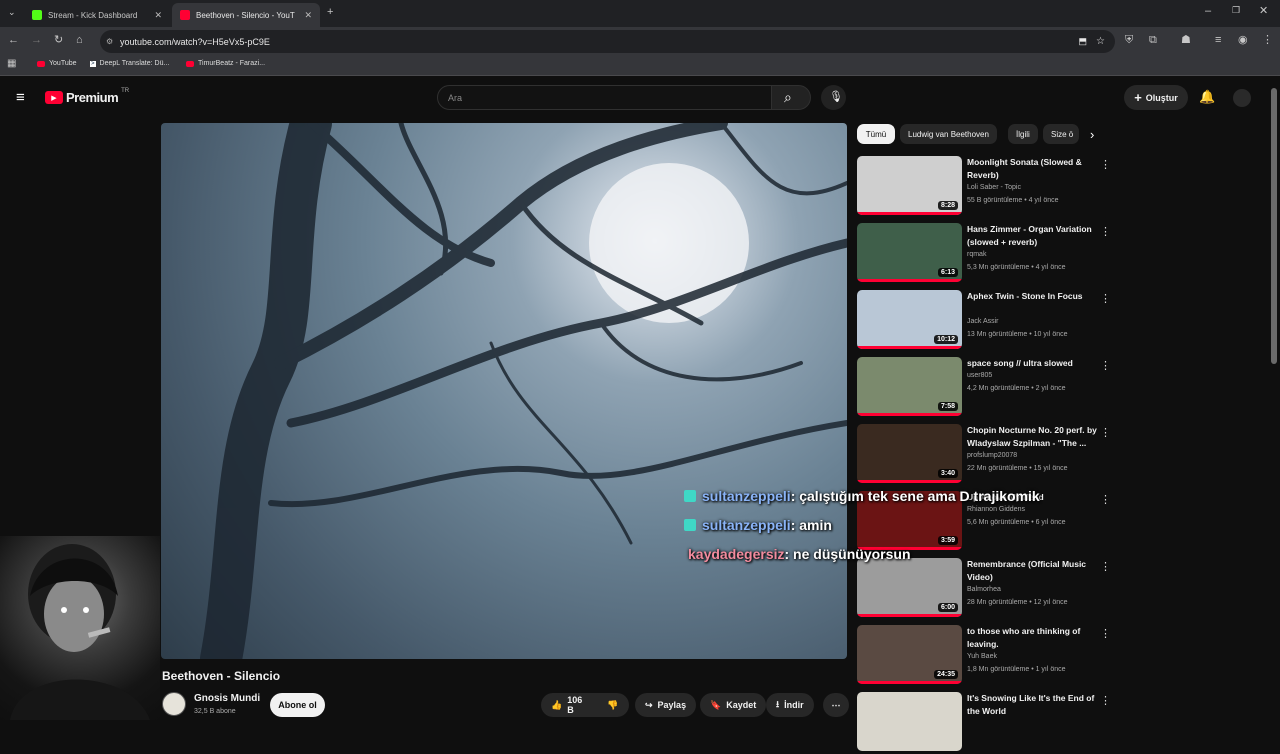 Image resolution: width=1280 pixels, height=754 pixels. What do you see at coordinates (909, 252) in the screenshot?
I see `video-thumbnail: 6:13` at bounding box center [909, 252].